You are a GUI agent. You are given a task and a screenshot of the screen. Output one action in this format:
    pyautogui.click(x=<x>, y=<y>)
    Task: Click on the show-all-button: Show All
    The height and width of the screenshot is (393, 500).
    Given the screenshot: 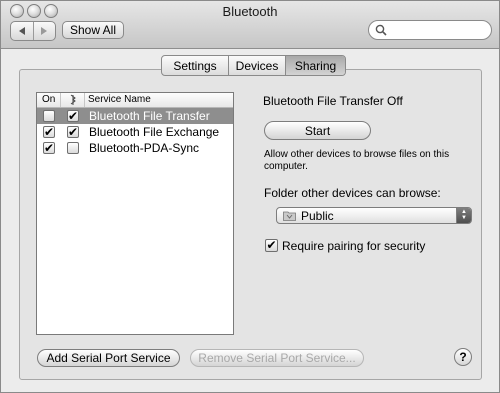 What is the action you would take?
    pyautogui.click(x=93, y=30)
    